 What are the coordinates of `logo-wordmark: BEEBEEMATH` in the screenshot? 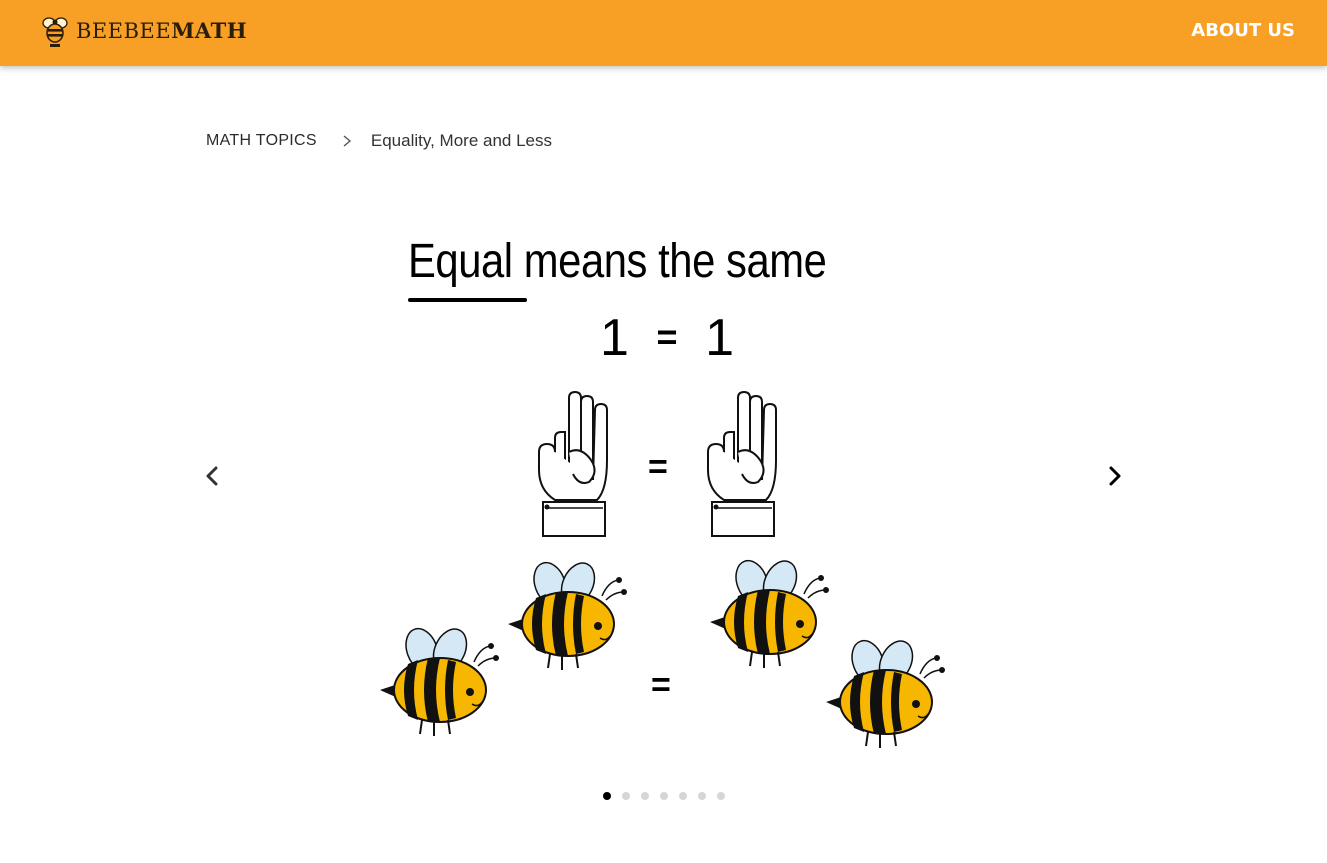 It's located at (161, 31).